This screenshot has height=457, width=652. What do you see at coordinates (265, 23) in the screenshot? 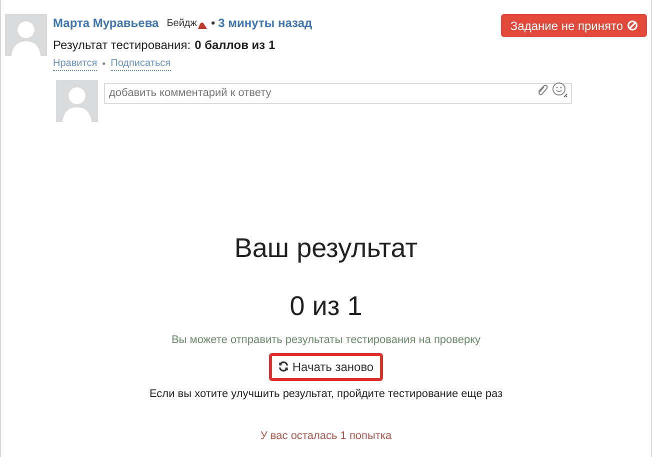
I see `time-link: 3 минуты назад` at bounding box center [265, 23].